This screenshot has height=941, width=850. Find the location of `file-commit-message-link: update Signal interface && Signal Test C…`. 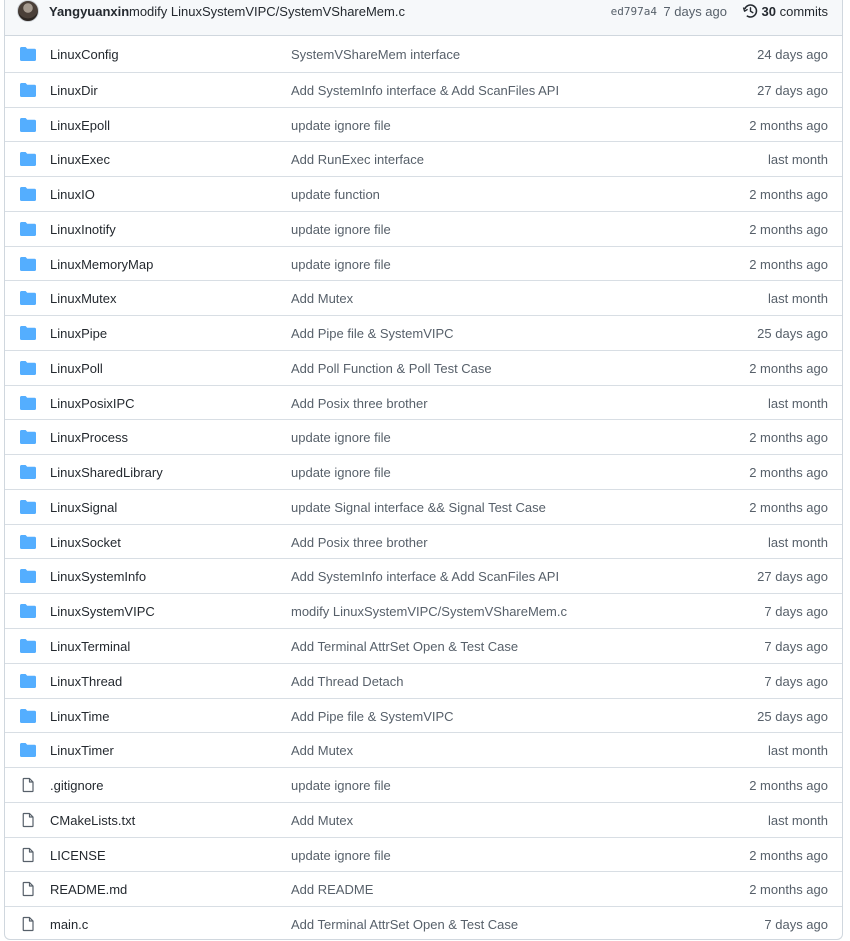

file-commit-message-link: update Signal interface && Signal Test C… is located at coordinates (418, 507).